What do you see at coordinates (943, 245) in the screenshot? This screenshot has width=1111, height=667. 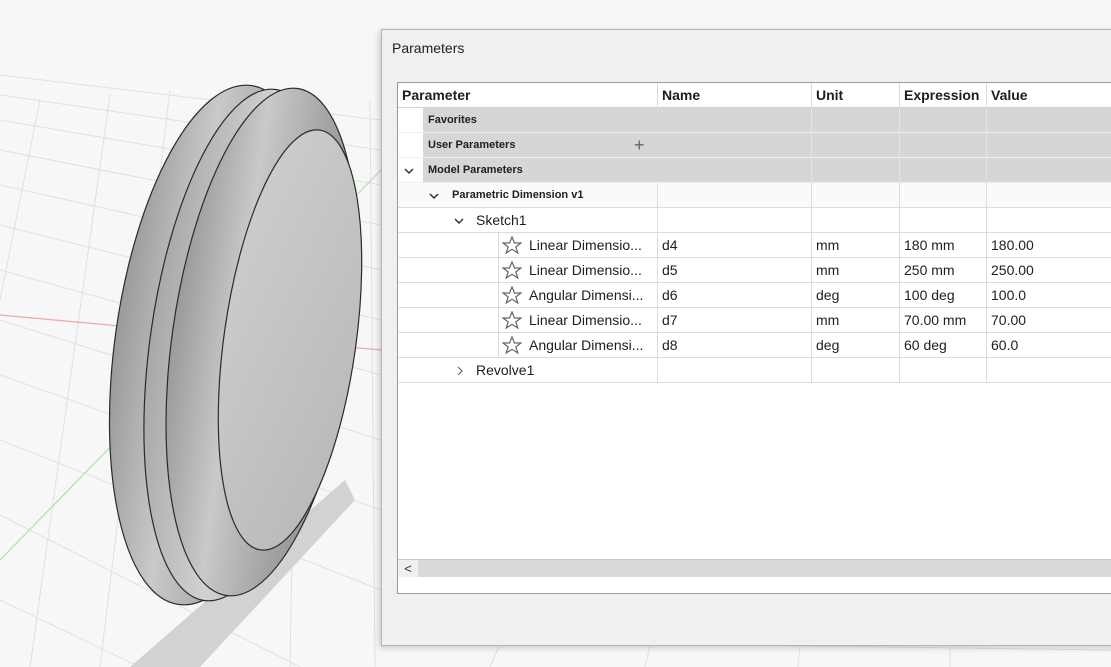 I see `parameter-expression: 180 mm` at bounding box center [943, 245].